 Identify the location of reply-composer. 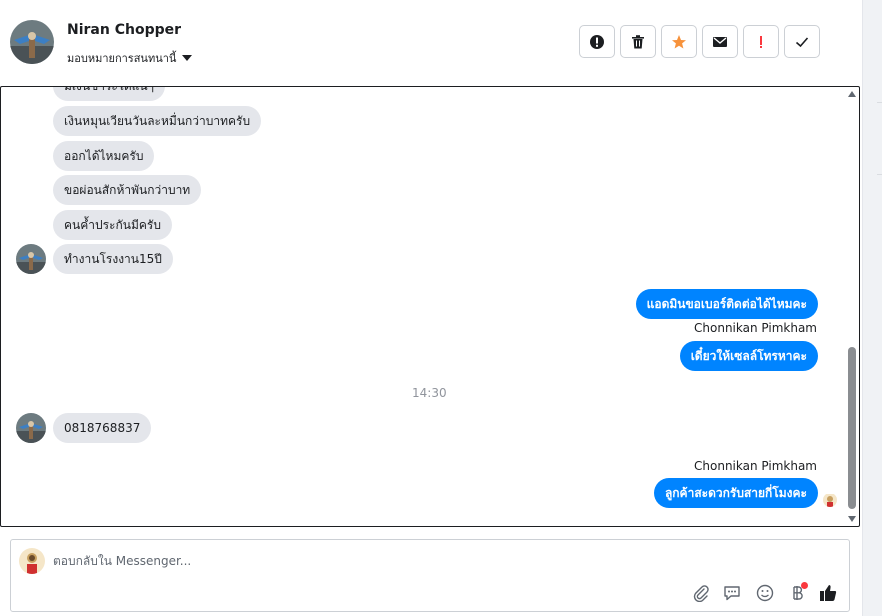
(430, 575).